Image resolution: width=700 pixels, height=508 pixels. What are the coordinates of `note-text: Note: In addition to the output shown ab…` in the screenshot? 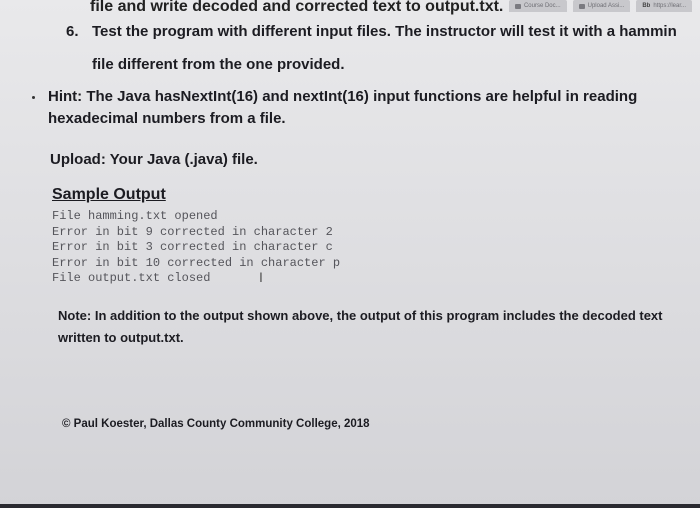 It's located at (360, 315).